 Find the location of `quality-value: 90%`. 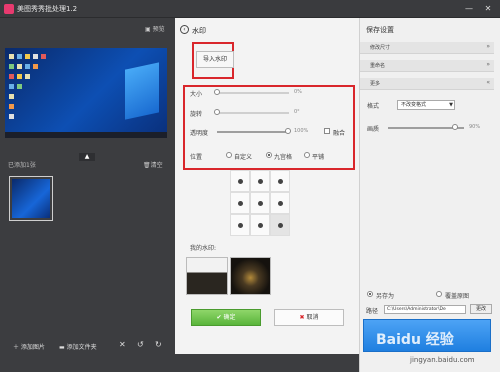

quality-value: 90% is located at coordinates (475, 127).